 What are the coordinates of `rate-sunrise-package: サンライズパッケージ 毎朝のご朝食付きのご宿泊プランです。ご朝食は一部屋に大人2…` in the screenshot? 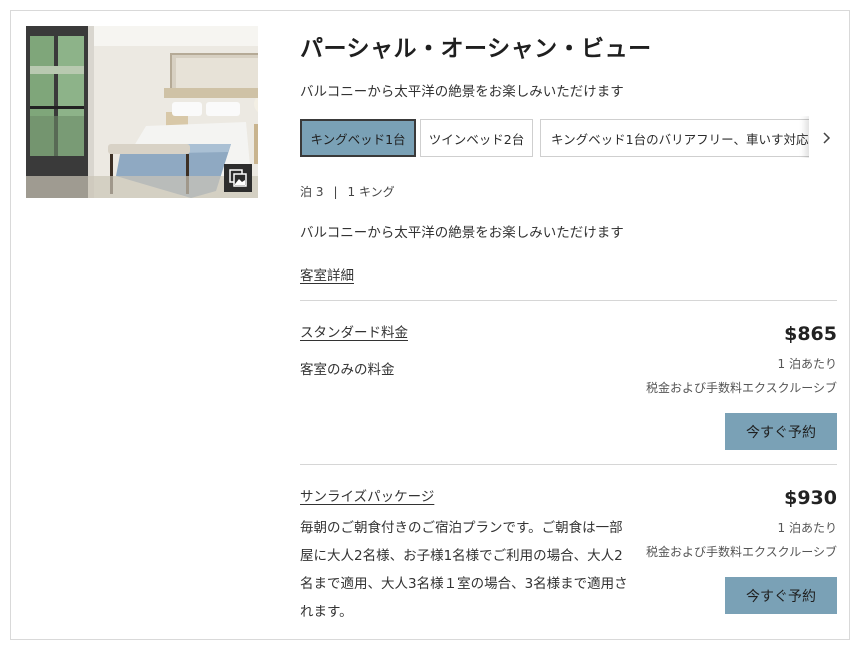 It's located at (568, 560).